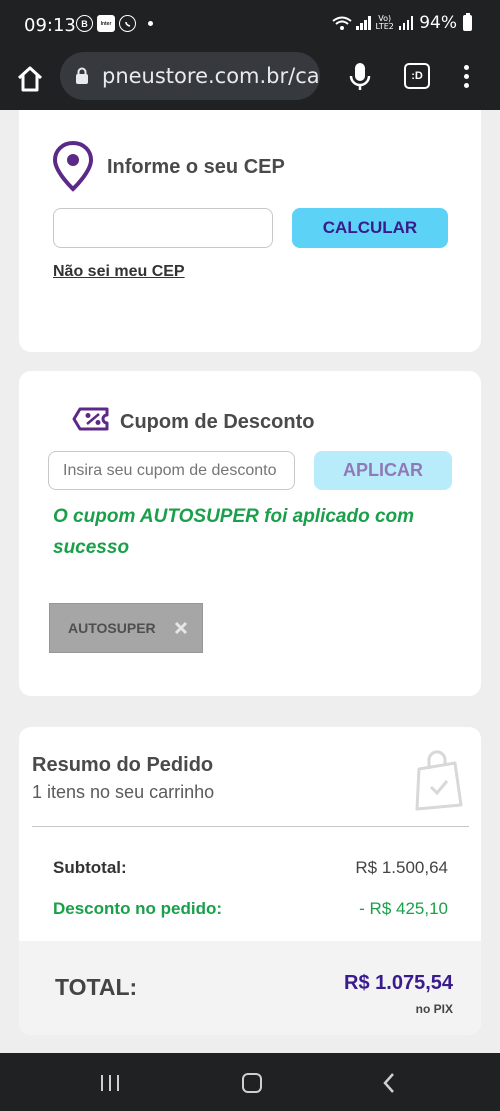 The width and height of the screenshot is (500, 1111). Describe the element at coordinates (383, 470) in the screenshot. I see `apply-button: APLICAR` at that location.